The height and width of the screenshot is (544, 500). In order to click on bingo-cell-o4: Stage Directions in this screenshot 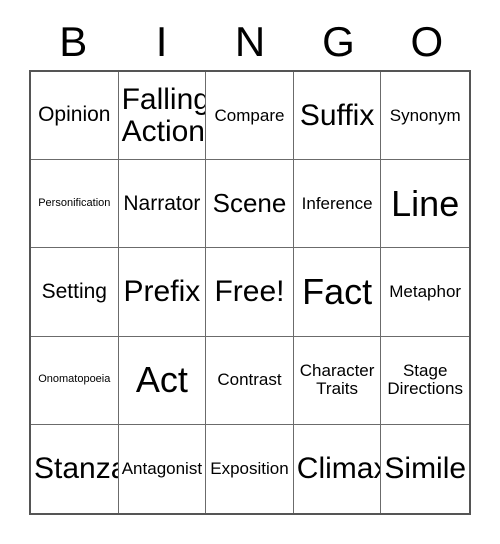, I will do `click(425, 380)`.